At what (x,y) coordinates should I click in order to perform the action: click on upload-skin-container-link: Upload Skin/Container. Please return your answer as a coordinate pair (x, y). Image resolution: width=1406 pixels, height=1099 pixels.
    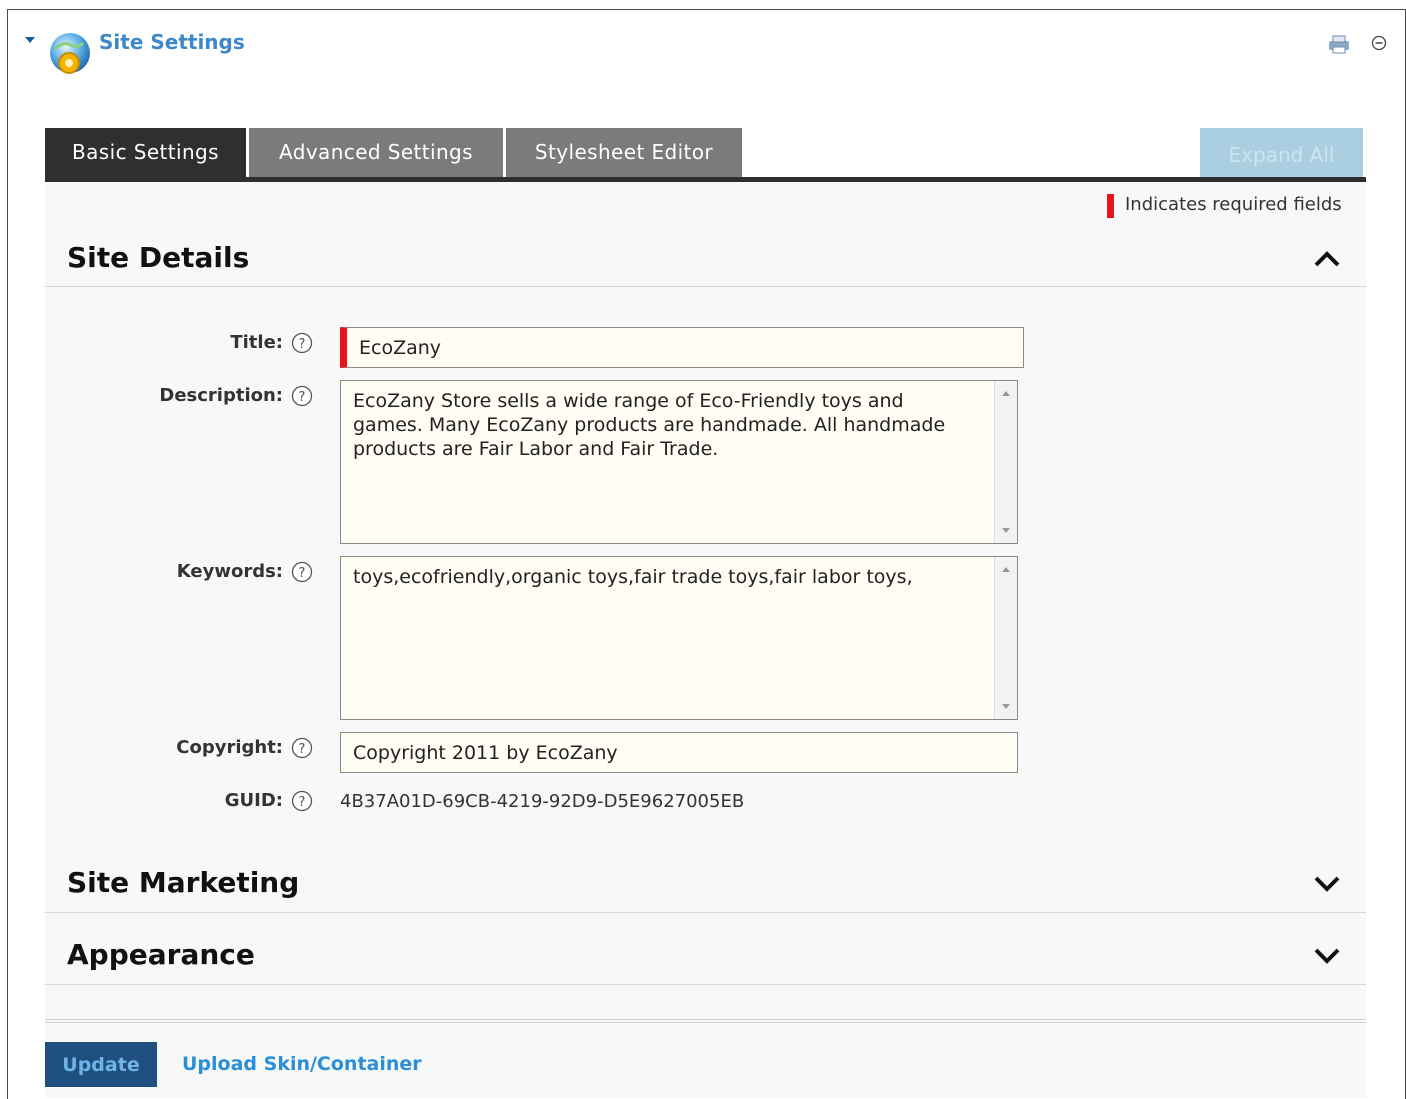
    Looking at the image, I should click on (302, 1064).